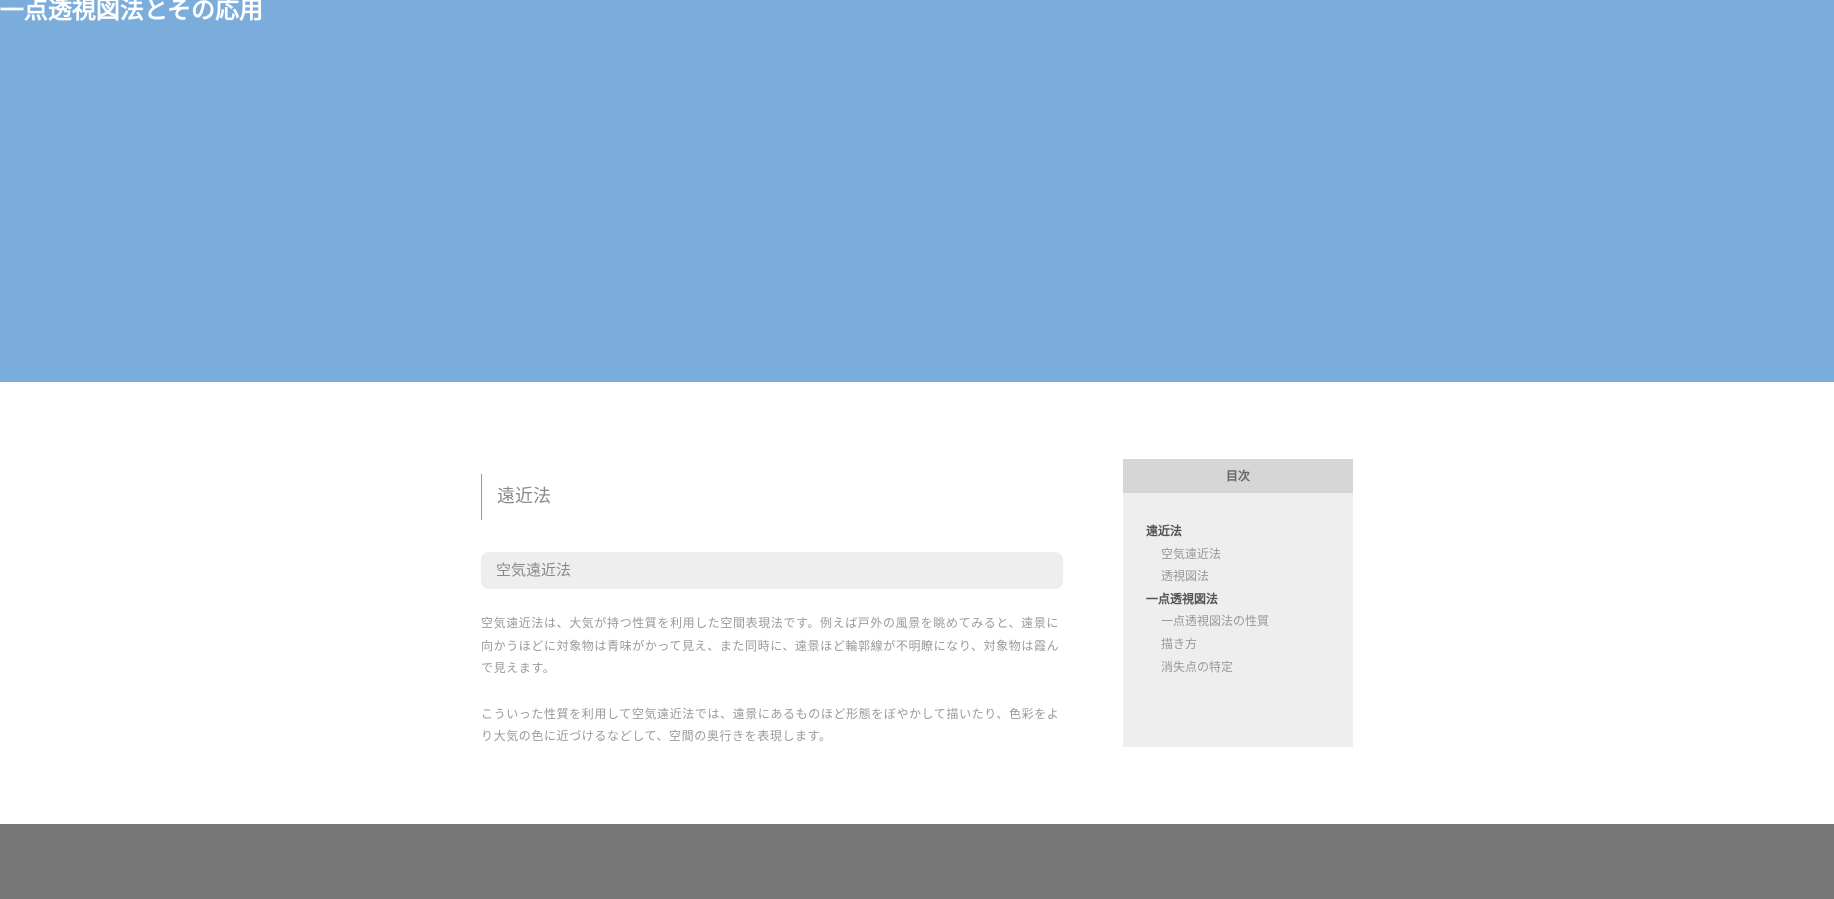  I want to click on toc-title: 目次, so click(1238, 476).